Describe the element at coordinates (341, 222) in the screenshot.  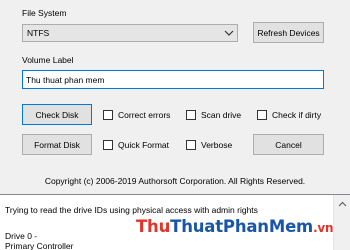
I see `log-scrollbar` at that location.